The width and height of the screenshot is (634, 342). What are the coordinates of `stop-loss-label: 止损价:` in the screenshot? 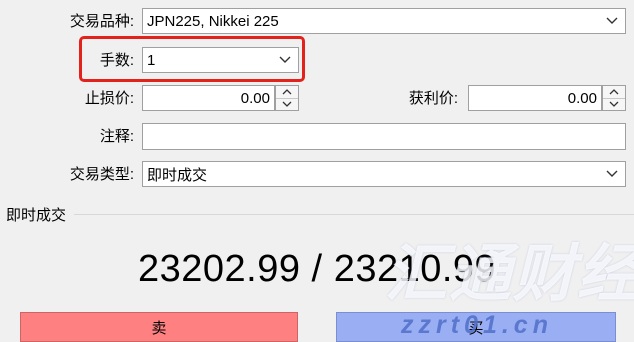 It's located at (109, 98).